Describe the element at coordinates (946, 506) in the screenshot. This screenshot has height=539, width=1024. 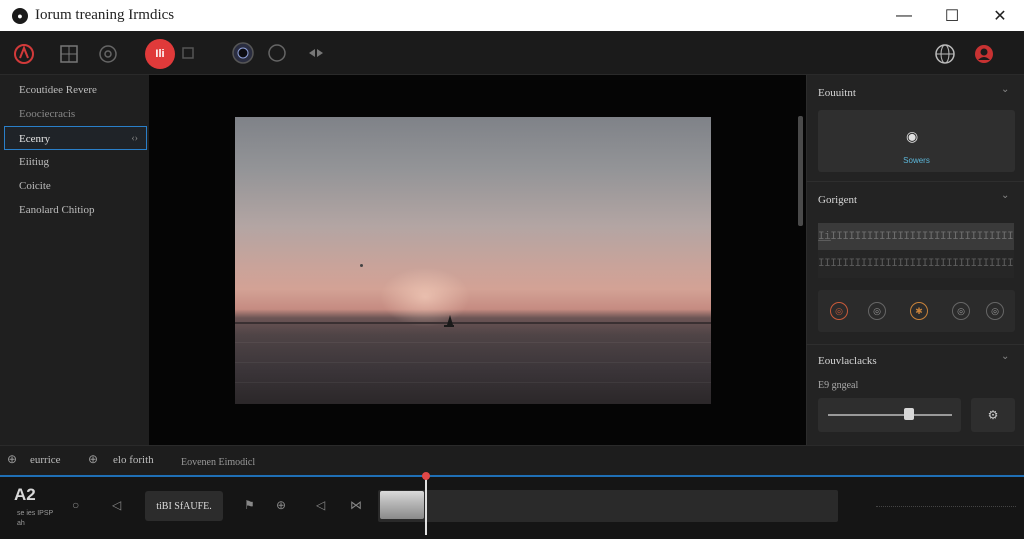
I see `timeline-end-dots` at that location.